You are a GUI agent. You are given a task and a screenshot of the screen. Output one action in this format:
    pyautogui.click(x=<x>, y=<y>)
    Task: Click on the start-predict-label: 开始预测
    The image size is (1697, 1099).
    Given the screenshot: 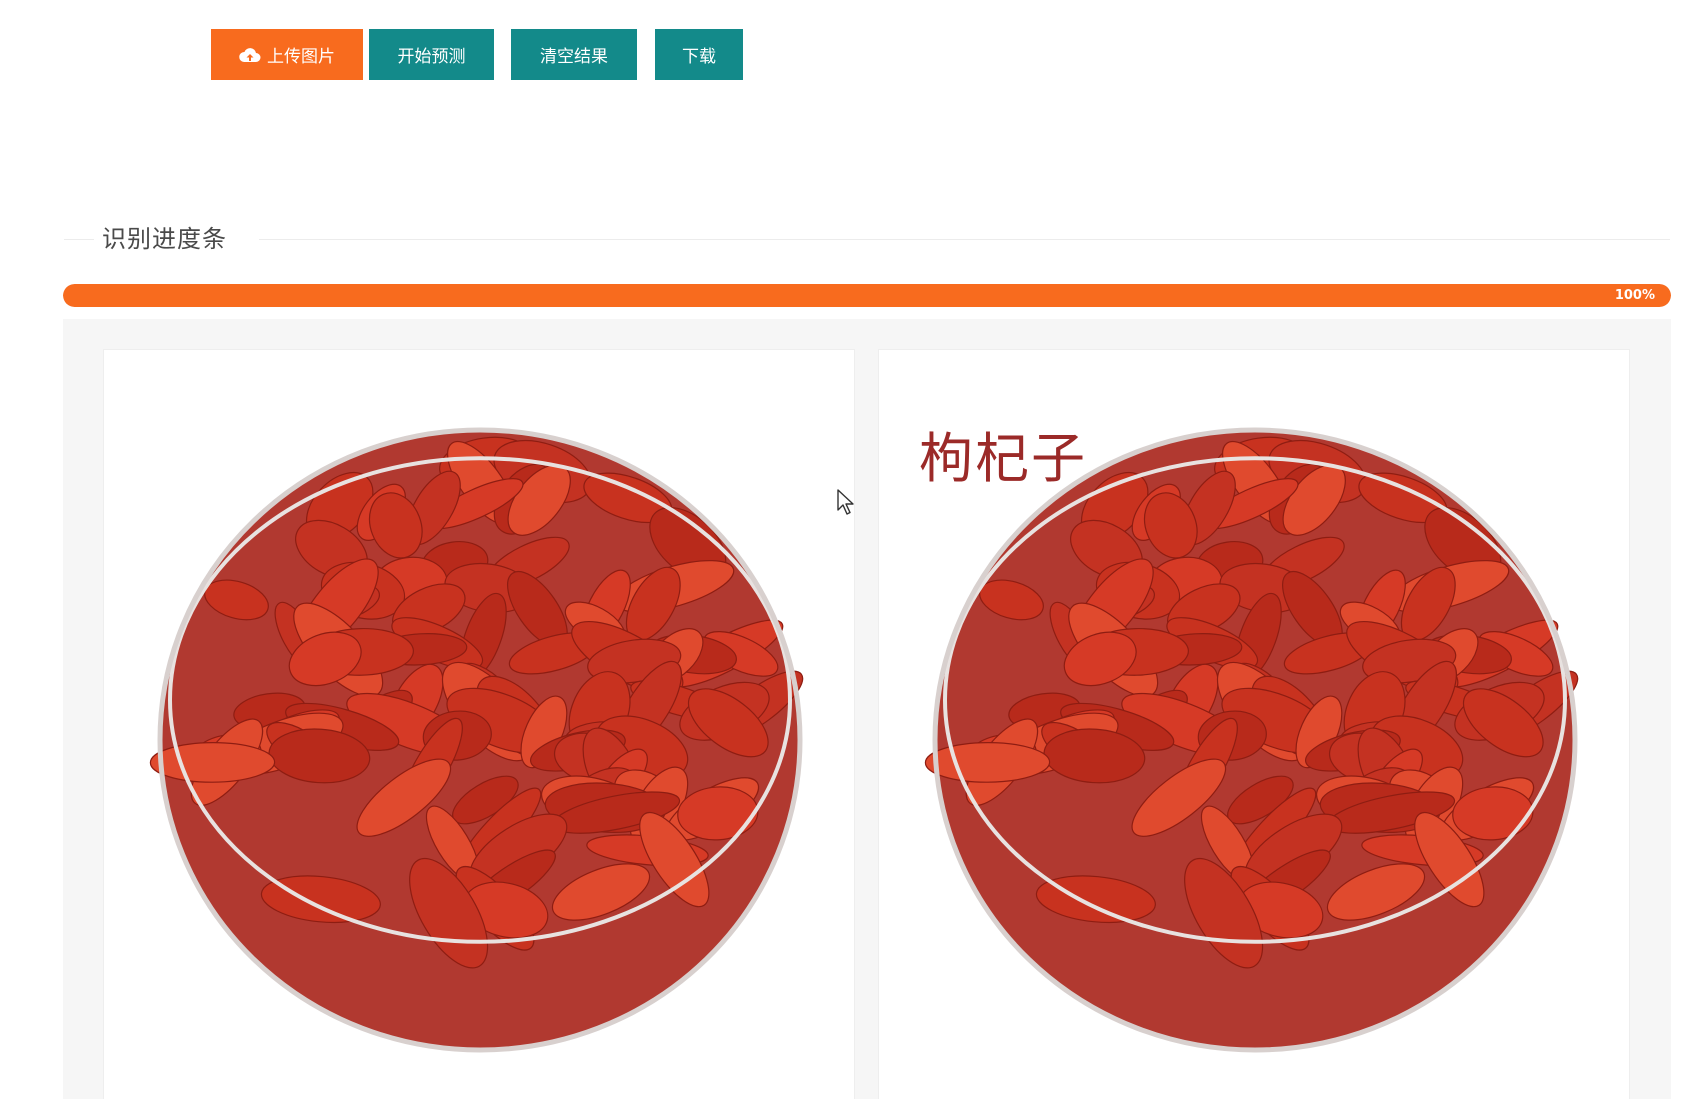 What is the action you would take?
    pyautogui.click(x=431, y=57)
    